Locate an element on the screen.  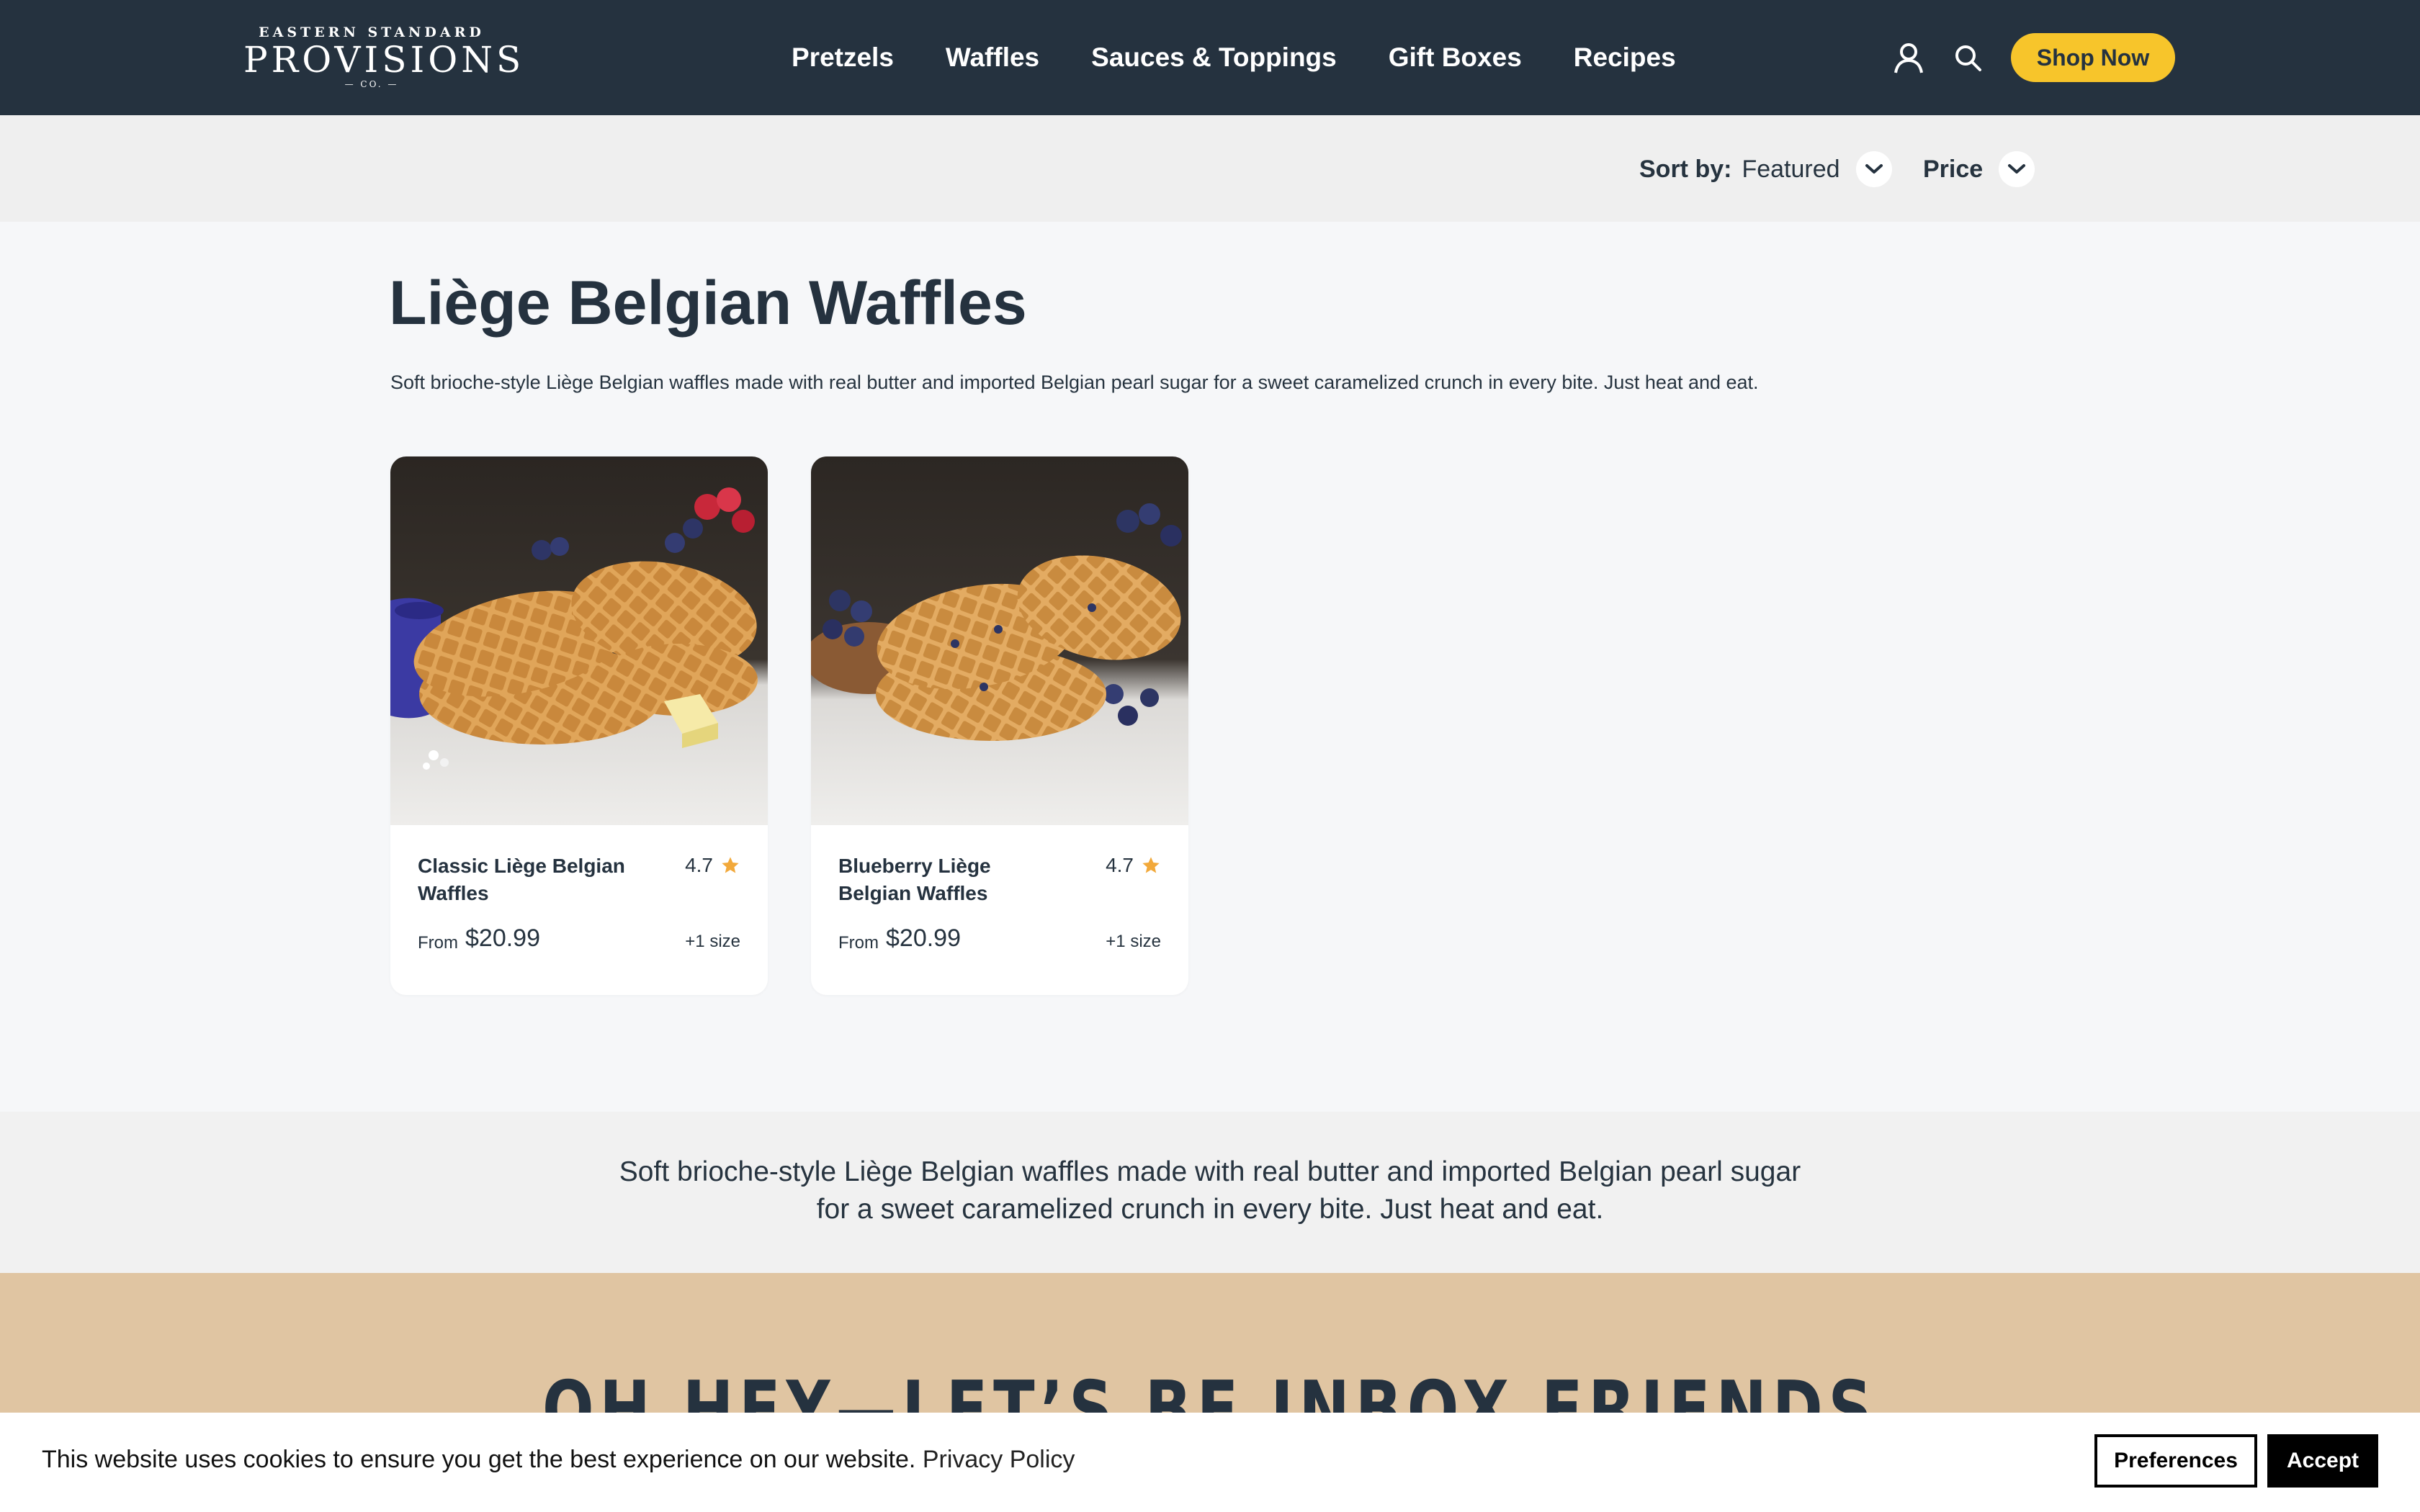
sort-label: Sort by: is located at coordinates (1685, 169).